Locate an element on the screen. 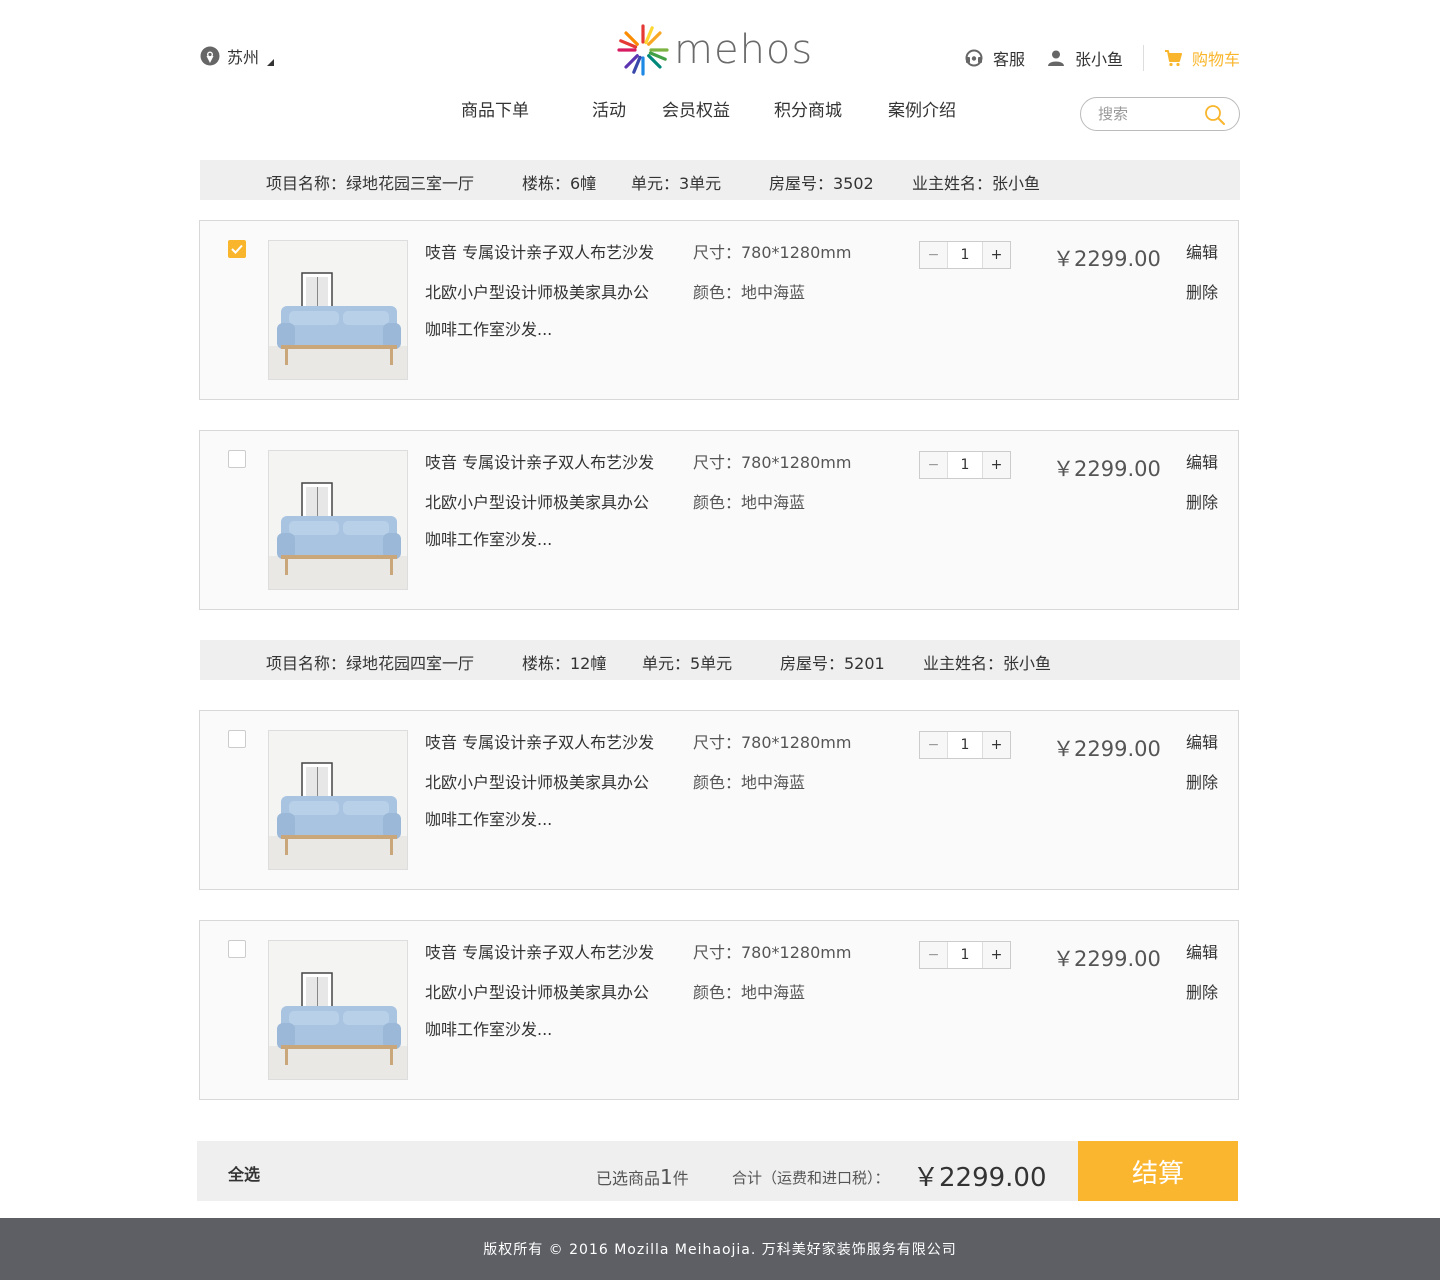 Image resolution: width=1440 pixels, height=1280 pixels. project-room: 房屋号：5201 is located at coordinates (832, 663).